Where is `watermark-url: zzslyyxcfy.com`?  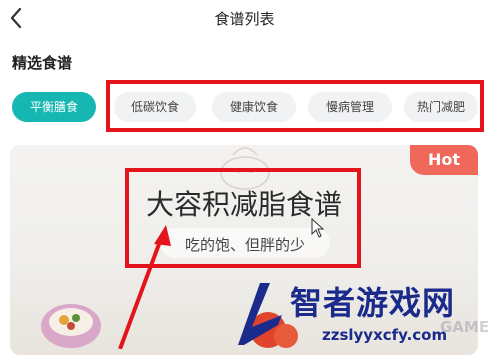 watermark-url: zzslyyxcfy.com is located at coordinates (385, 335).